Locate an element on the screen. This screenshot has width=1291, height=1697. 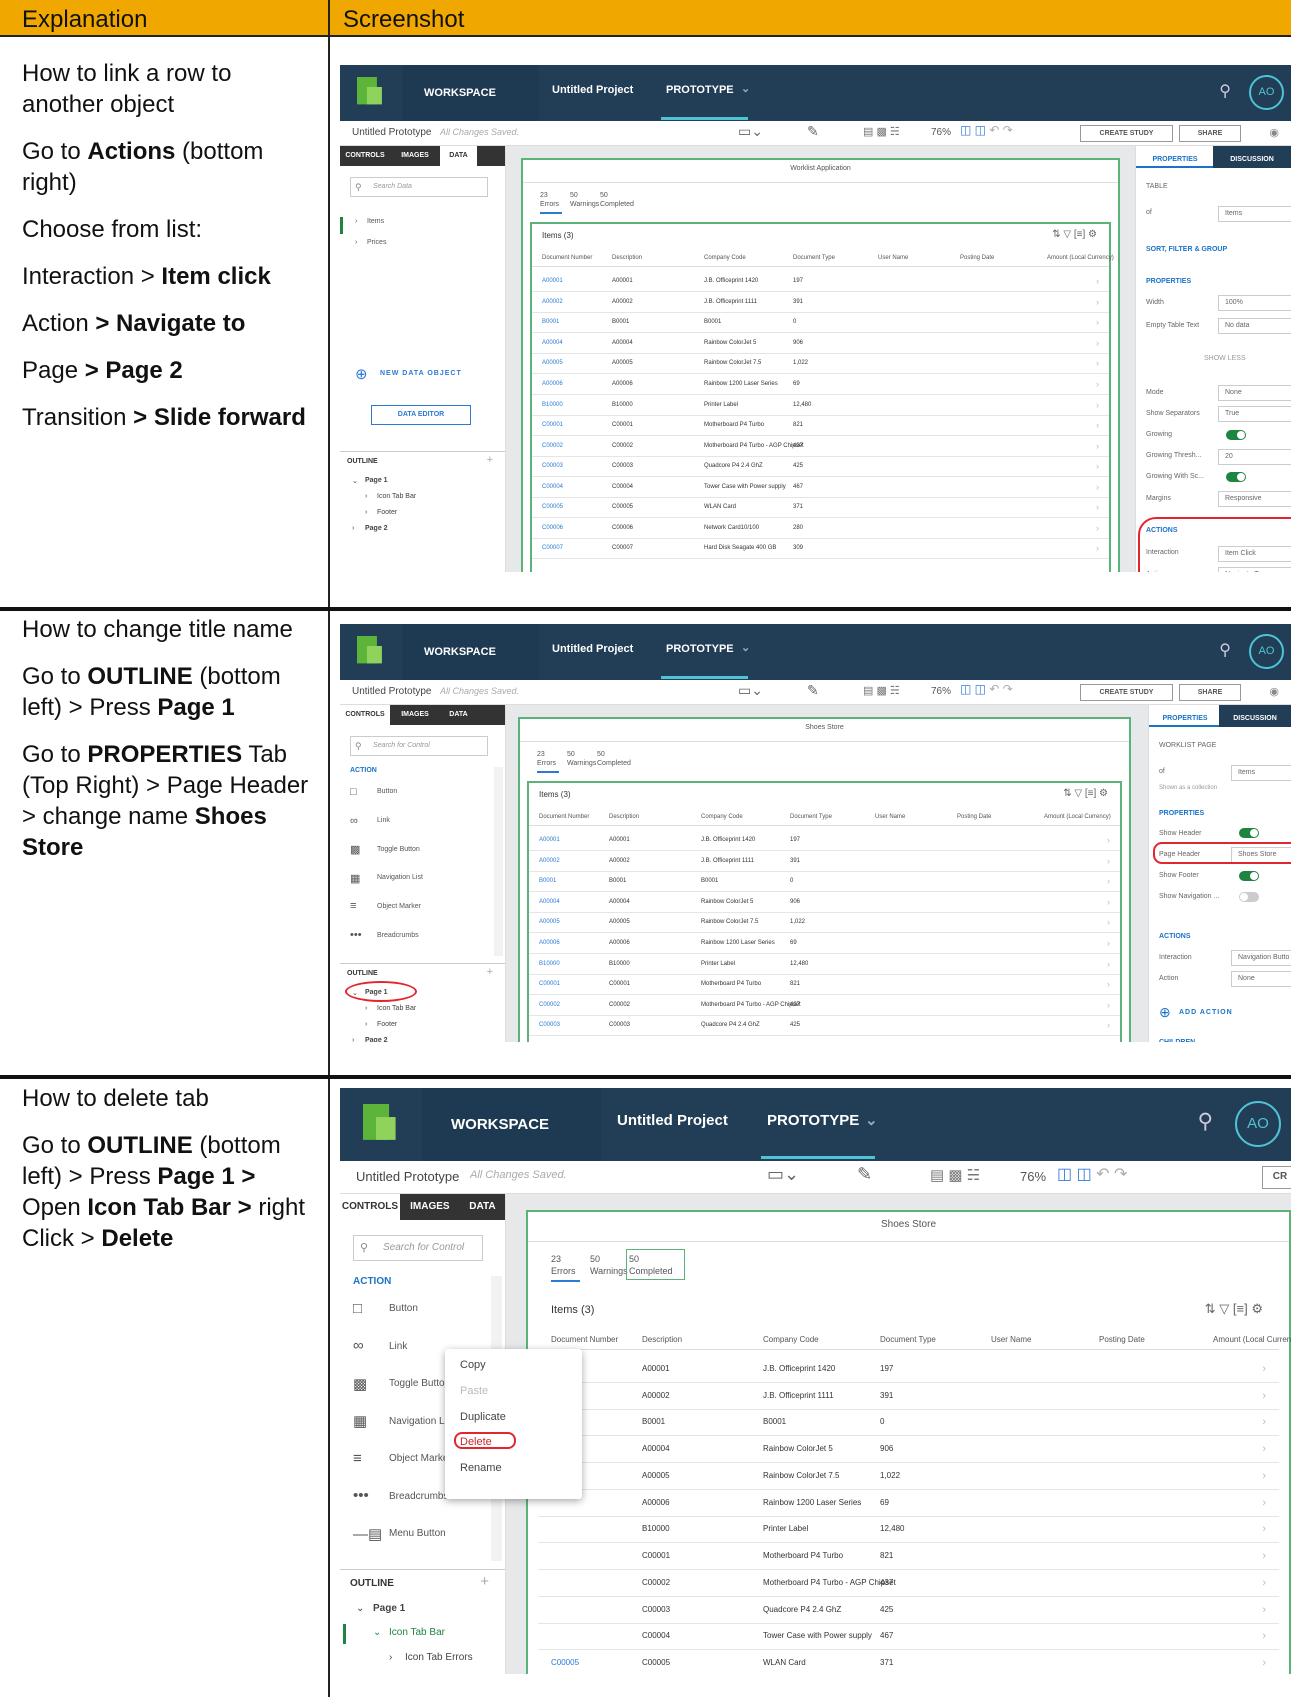
outline-item: Page 1 is located at coordinates (389, 1608).